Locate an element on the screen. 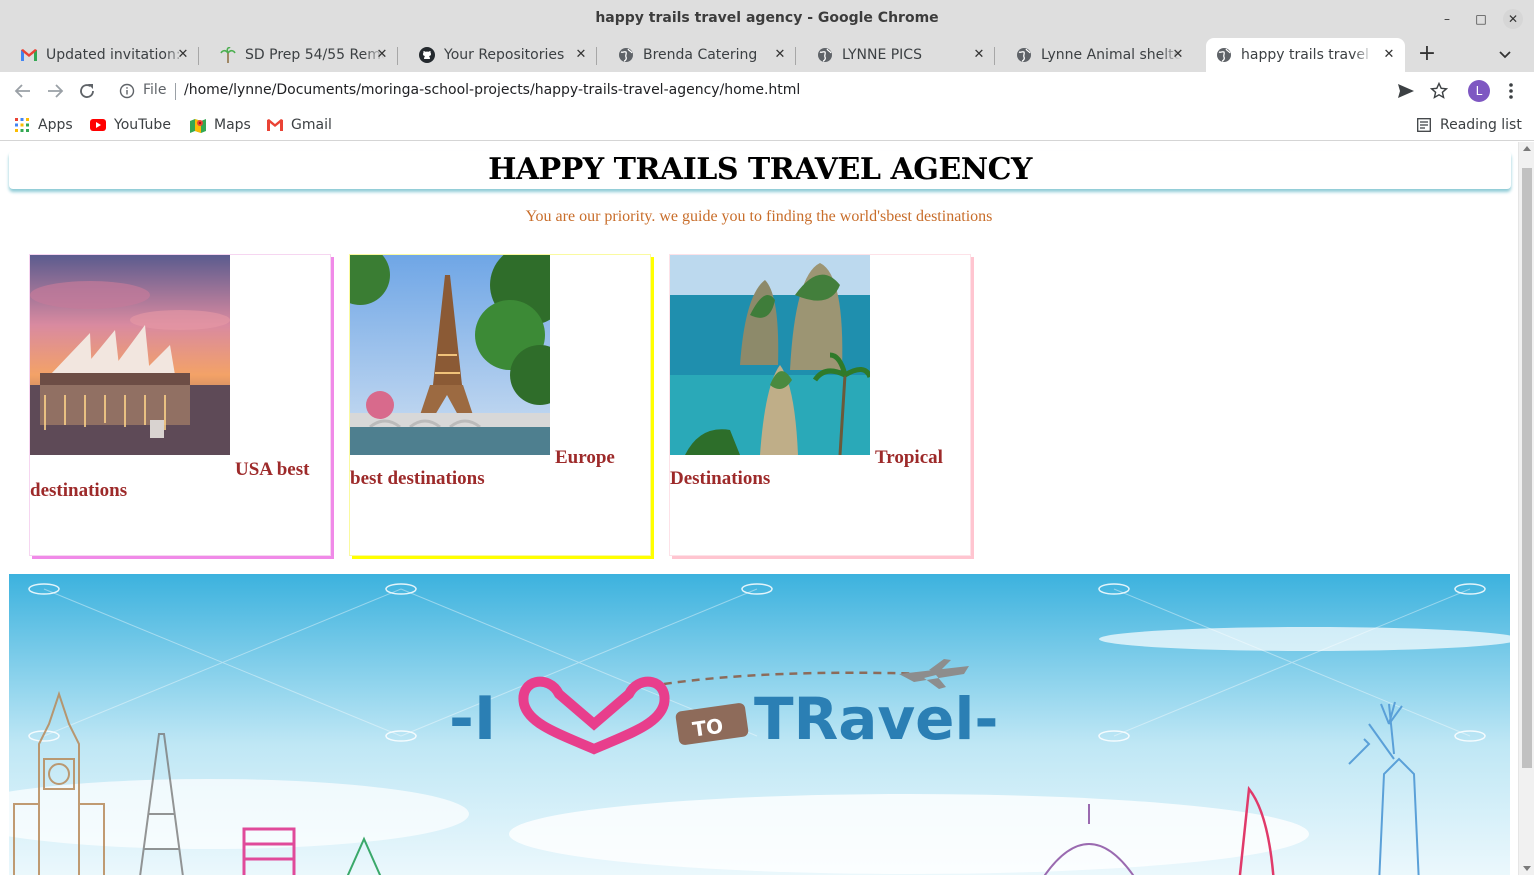  close-window-button: ✕ is located at coordinates (1513, 19).